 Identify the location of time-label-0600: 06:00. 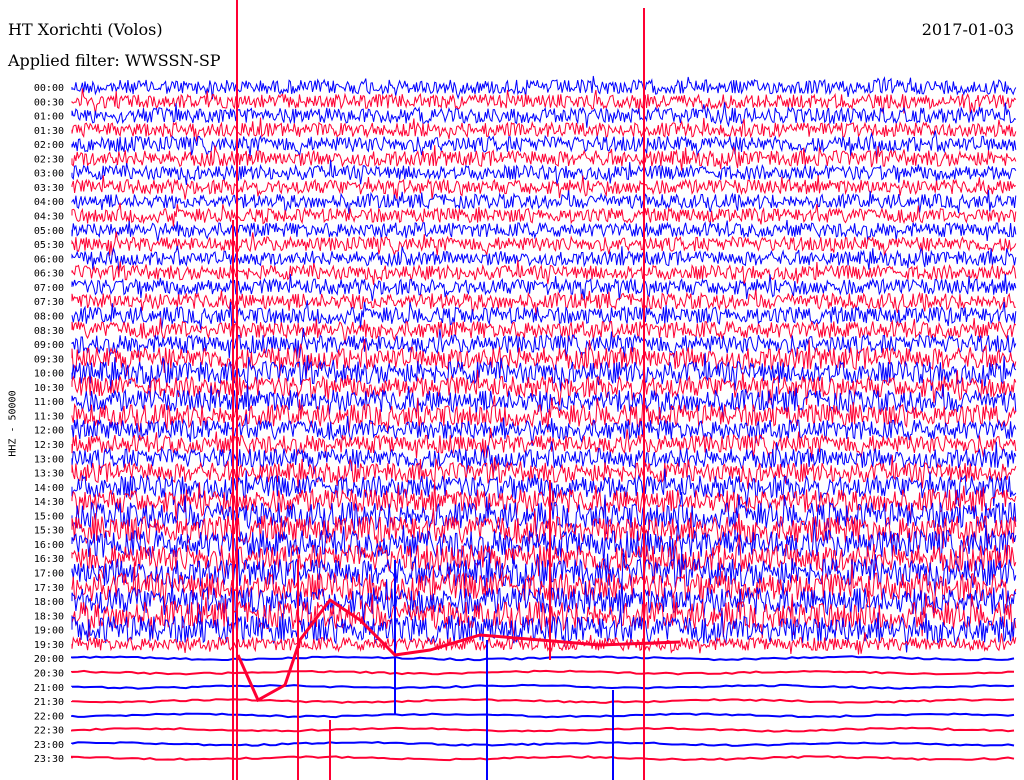
(49, 259).